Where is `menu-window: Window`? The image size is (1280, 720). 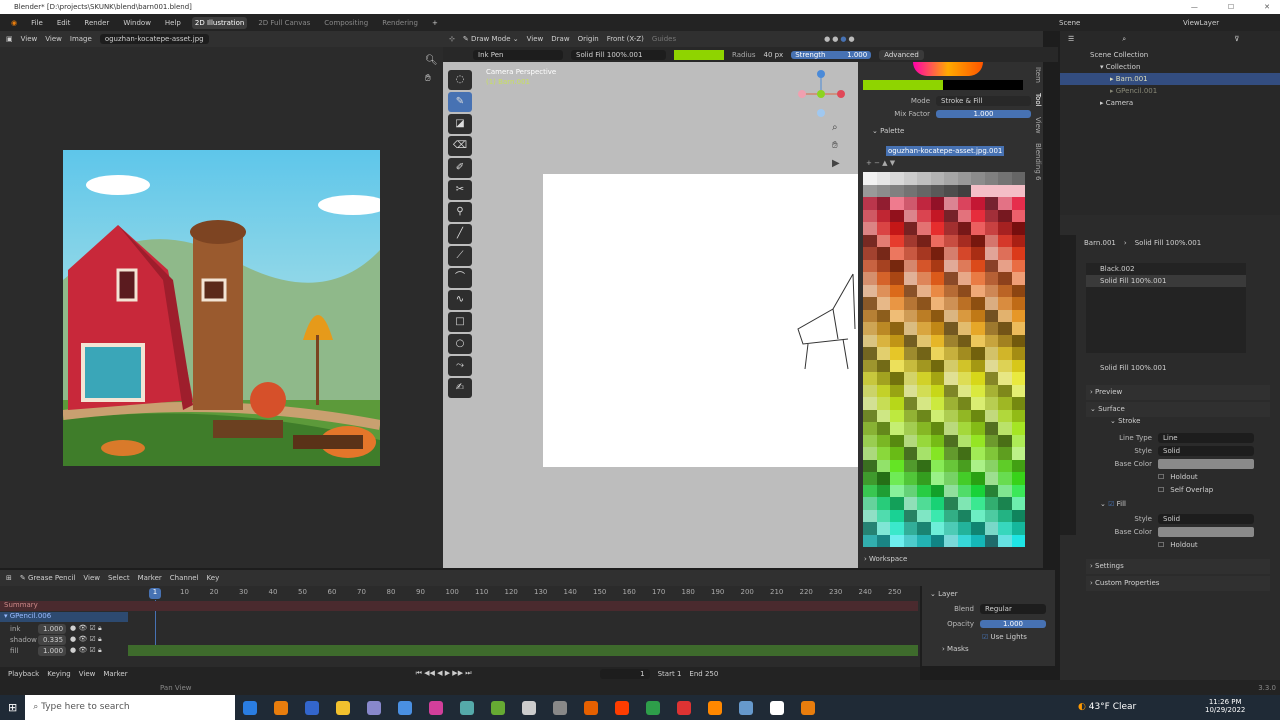
menu-window: Window is located at coordinates (137, 23).